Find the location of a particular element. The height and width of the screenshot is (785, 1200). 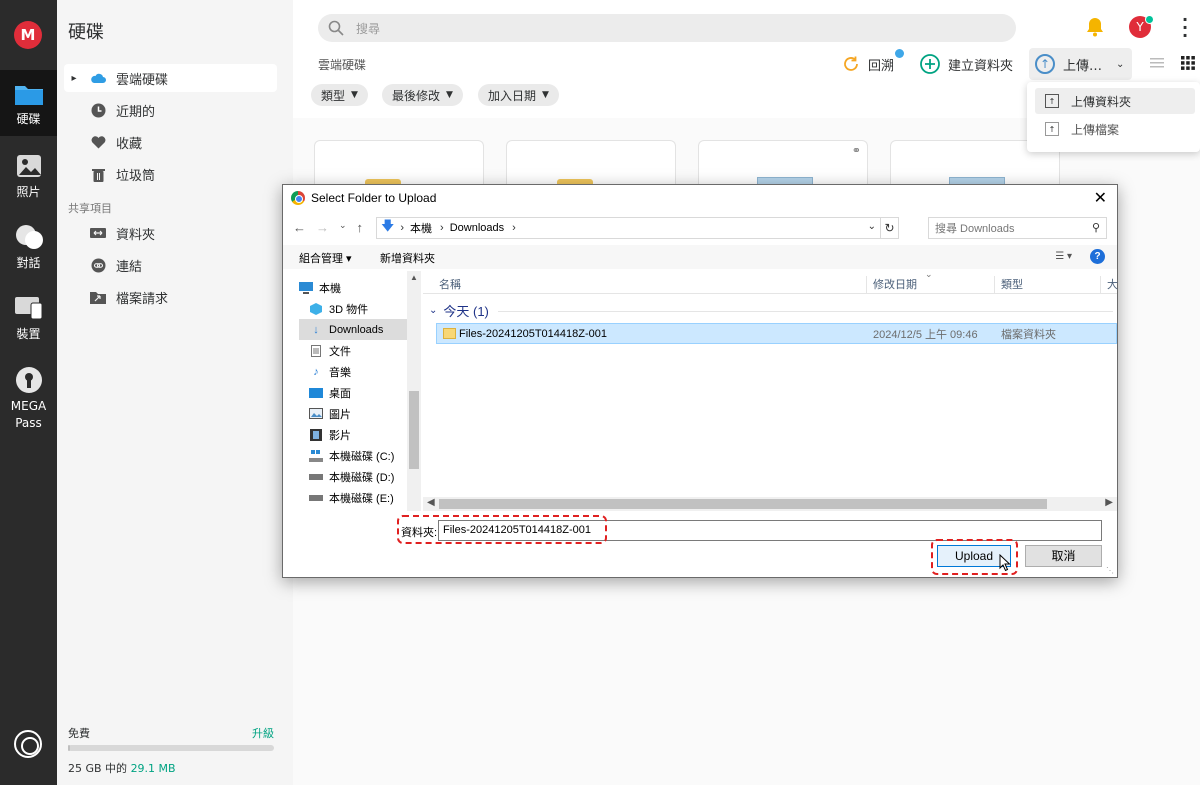

address-dropdown-icon: ⌄ is located at coordinates (872, 226).